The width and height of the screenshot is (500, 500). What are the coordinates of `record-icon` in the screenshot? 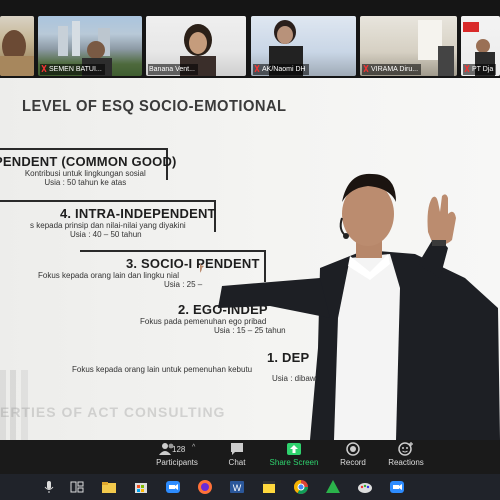 It's located at (353, 449).